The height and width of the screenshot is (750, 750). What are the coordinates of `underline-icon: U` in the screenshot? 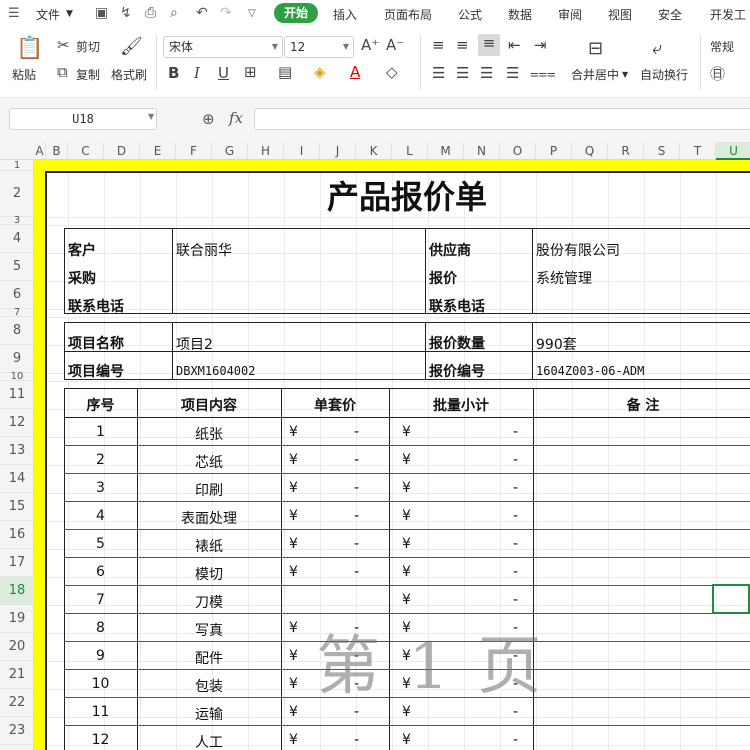 It's located at (223, 73).